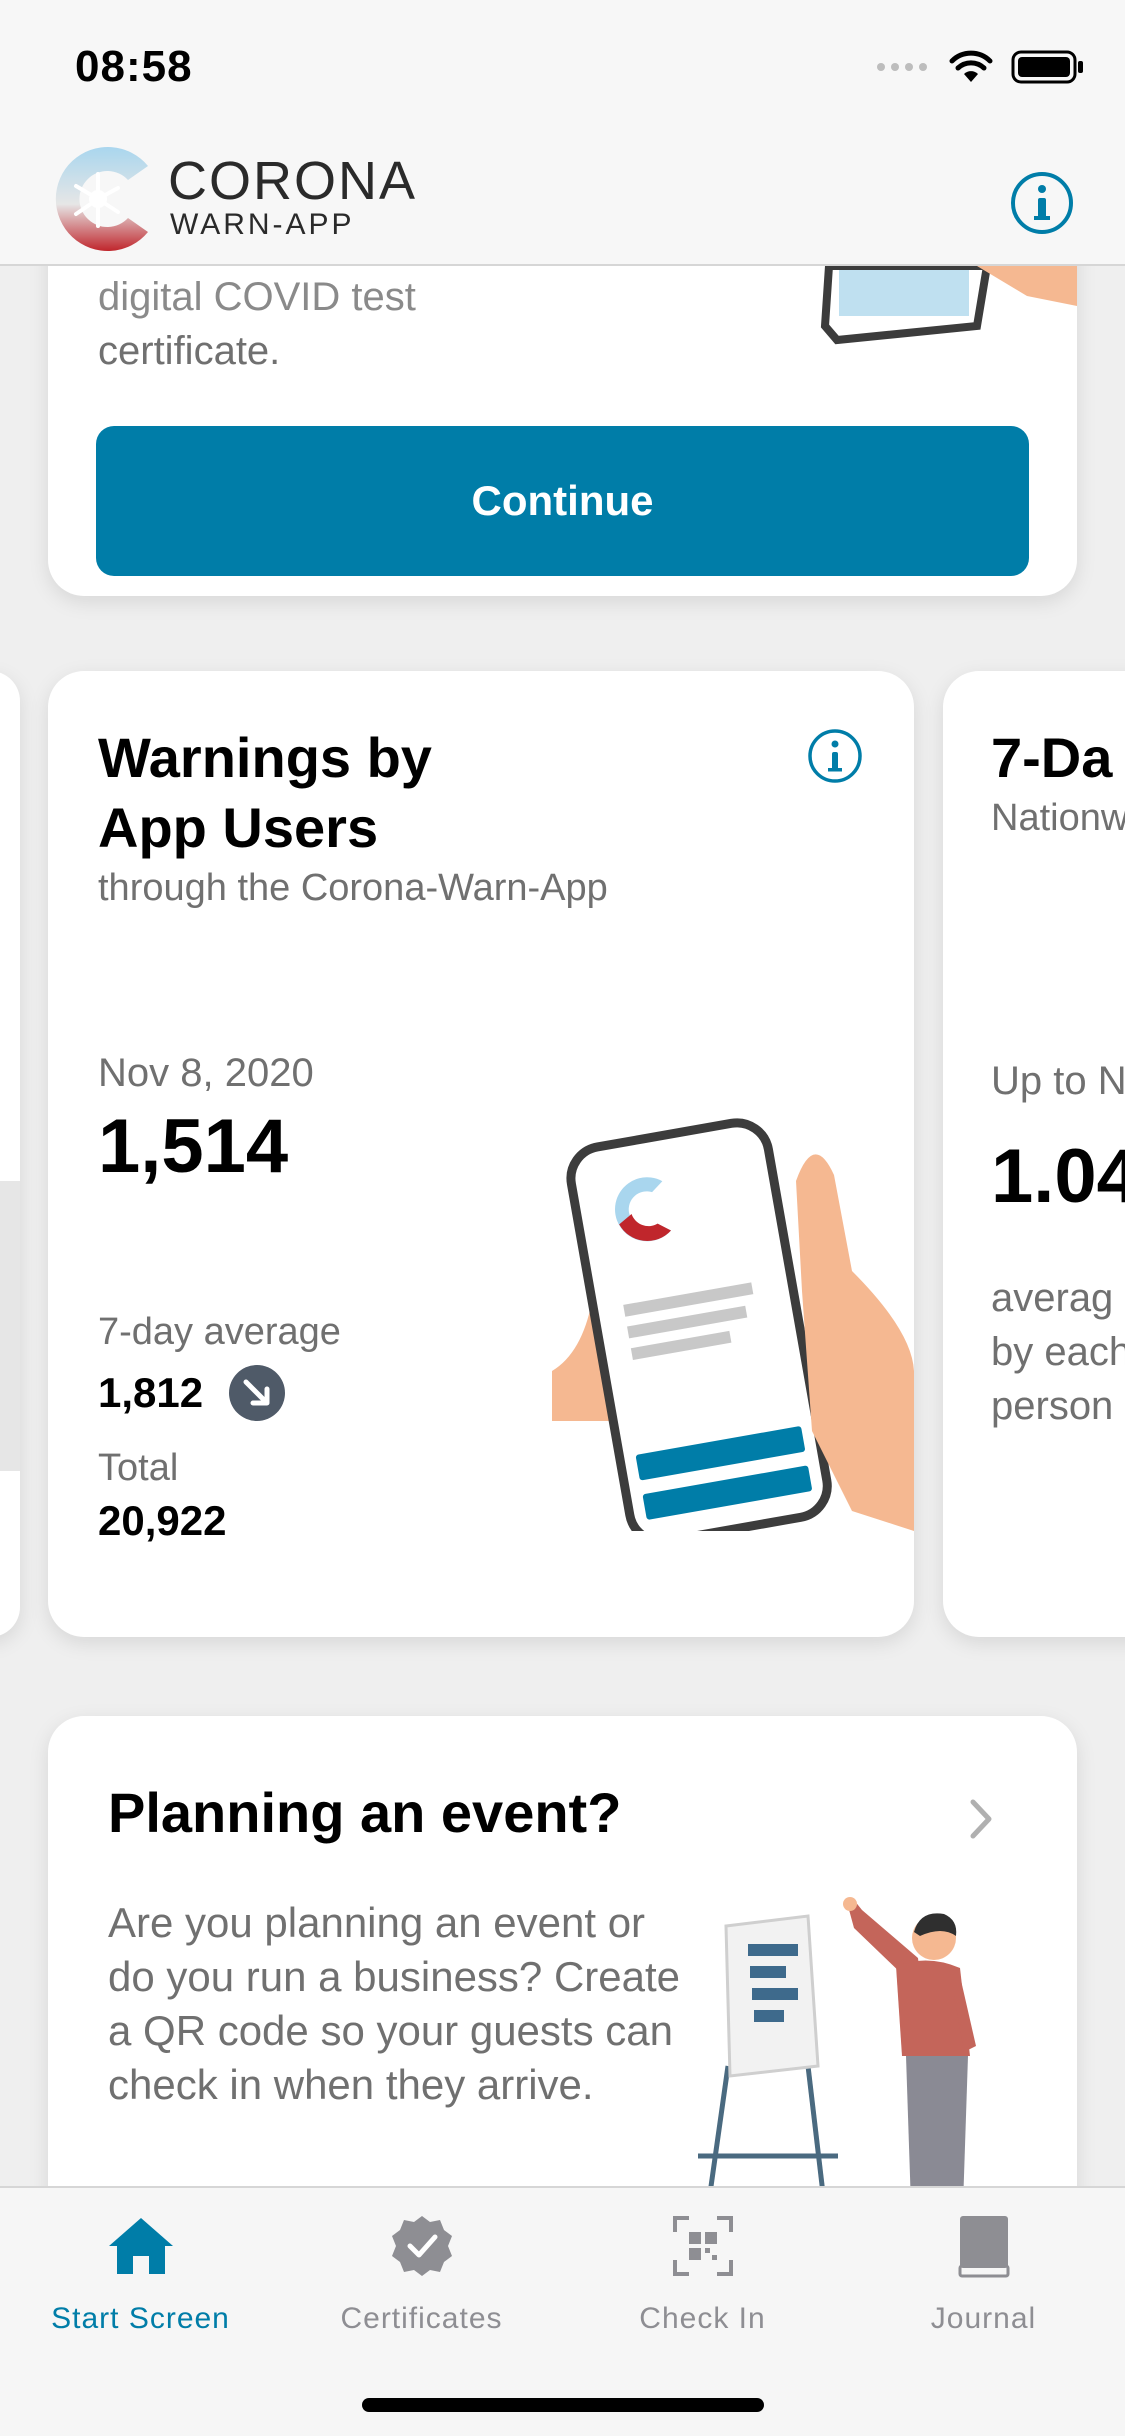  What do you see at coordinates (423, 324) in the screenshot?
I see `test-card-text: digital COVID test certificate.` at bounding box center [423, 324].